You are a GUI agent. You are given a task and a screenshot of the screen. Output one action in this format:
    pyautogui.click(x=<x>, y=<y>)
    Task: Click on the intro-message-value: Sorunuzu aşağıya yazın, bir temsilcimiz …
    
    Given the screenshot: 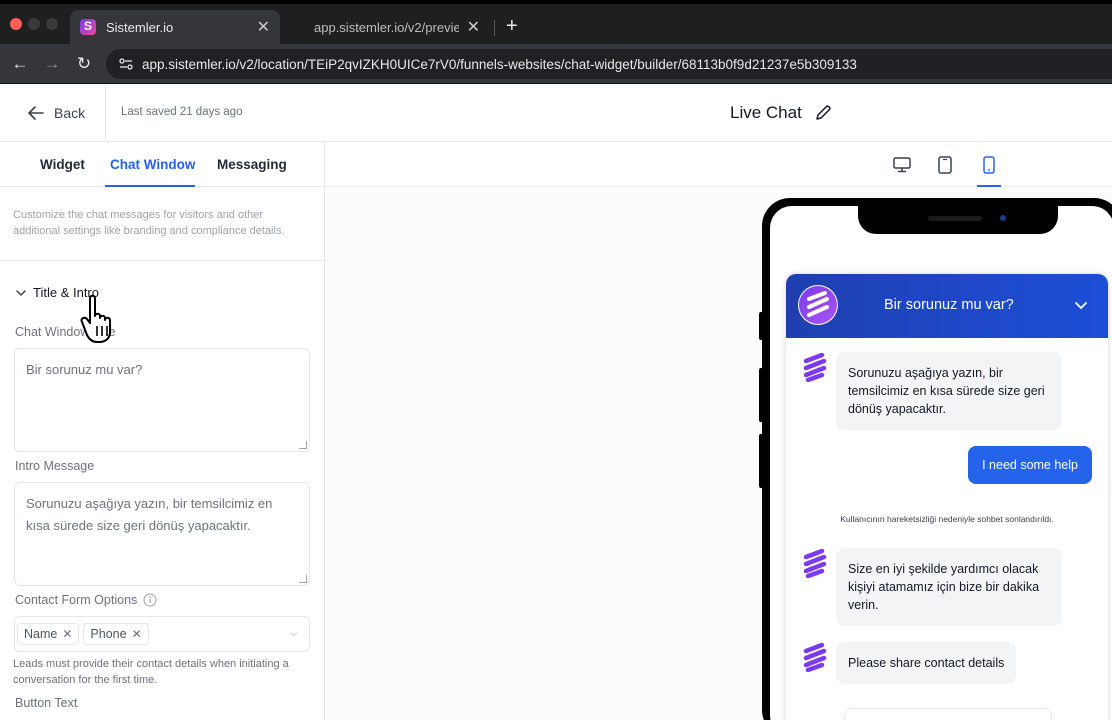 What is the action you would take?
    pyautogui.click(x=149, y=514)
    